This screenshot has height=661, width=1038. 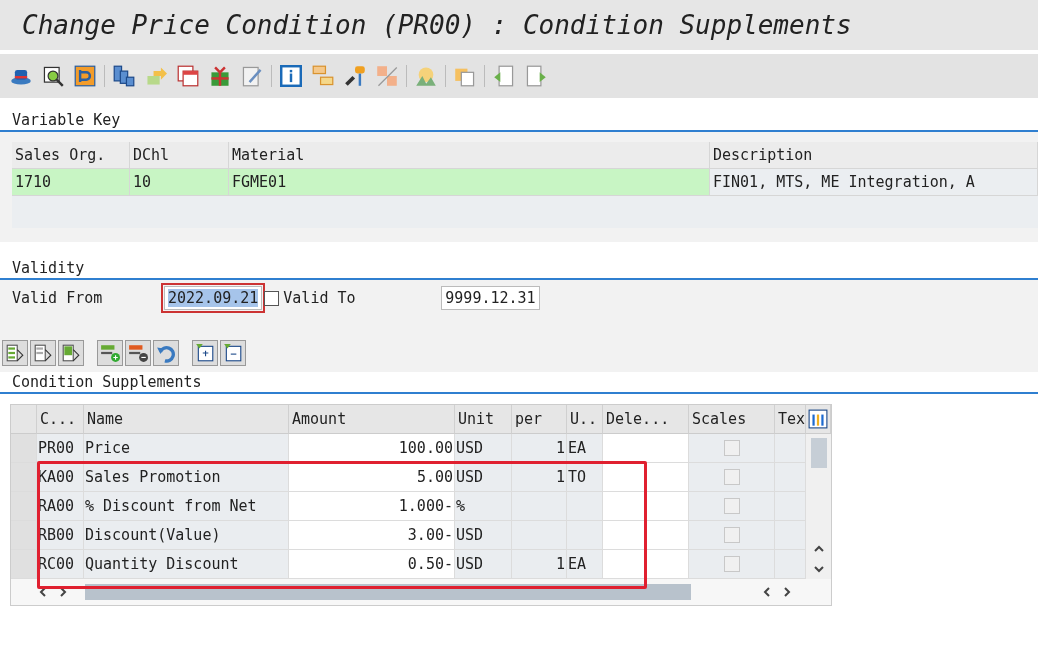 I want to click on gift-icon, so click(x=220, y=76).